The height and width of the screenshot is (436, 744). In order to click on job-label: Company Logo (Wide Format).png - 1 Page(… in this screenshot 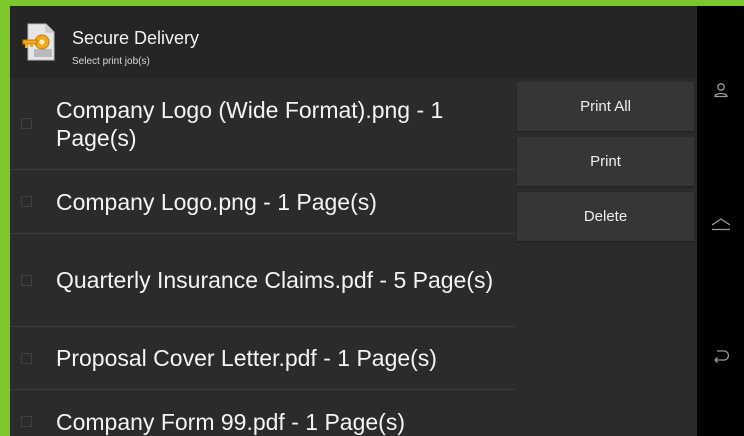, I will do `click(250, 123)`.